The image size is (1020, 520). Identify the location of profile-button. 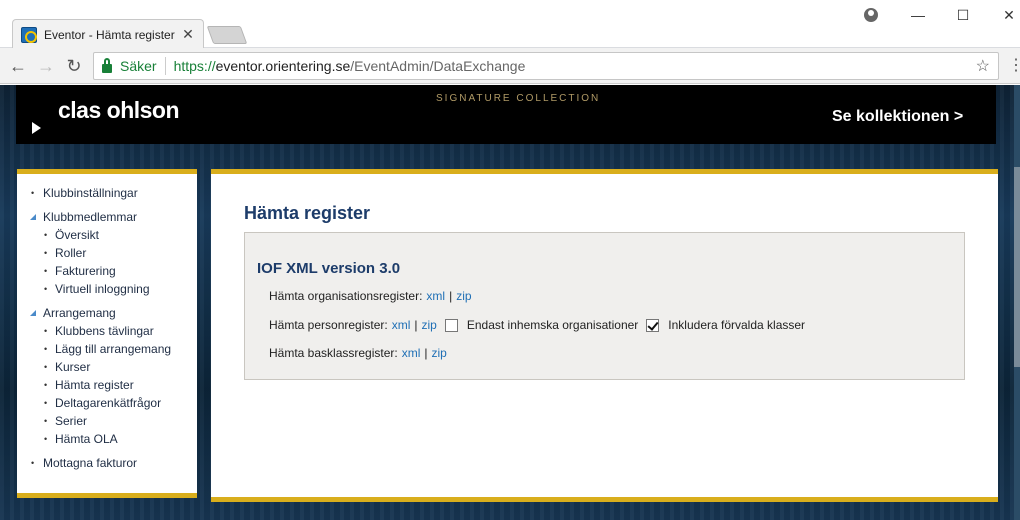
(871, 15).